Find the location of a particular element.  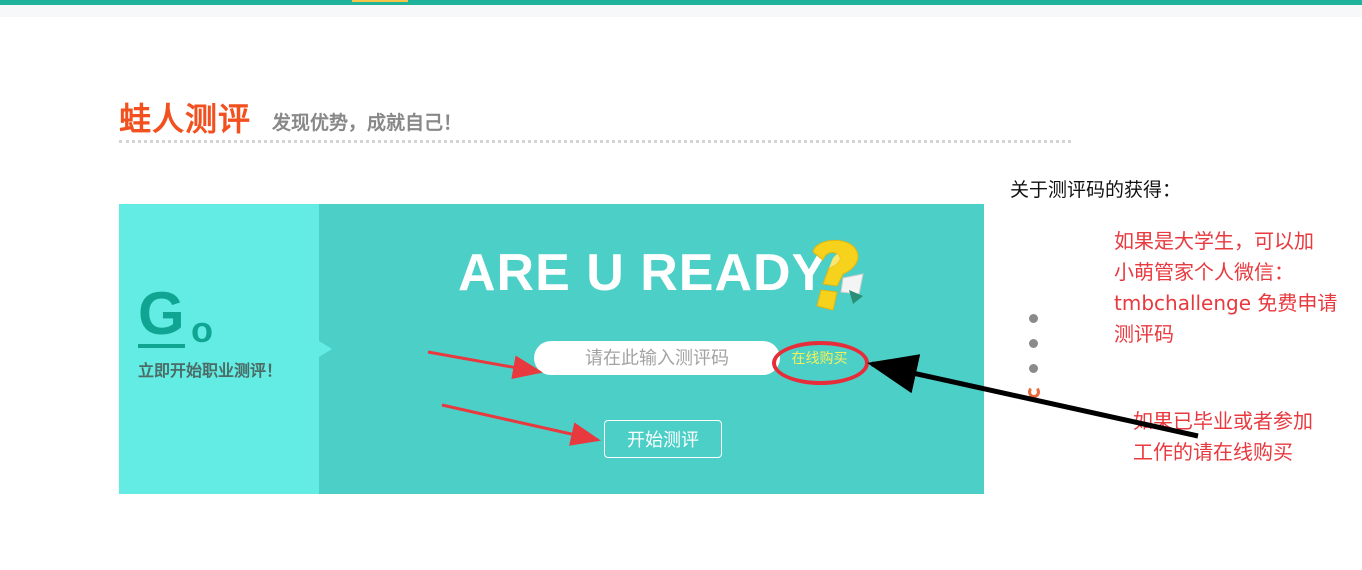

annotation-line: 小萌管家个人微信： is located at coordinates (1204, 272).